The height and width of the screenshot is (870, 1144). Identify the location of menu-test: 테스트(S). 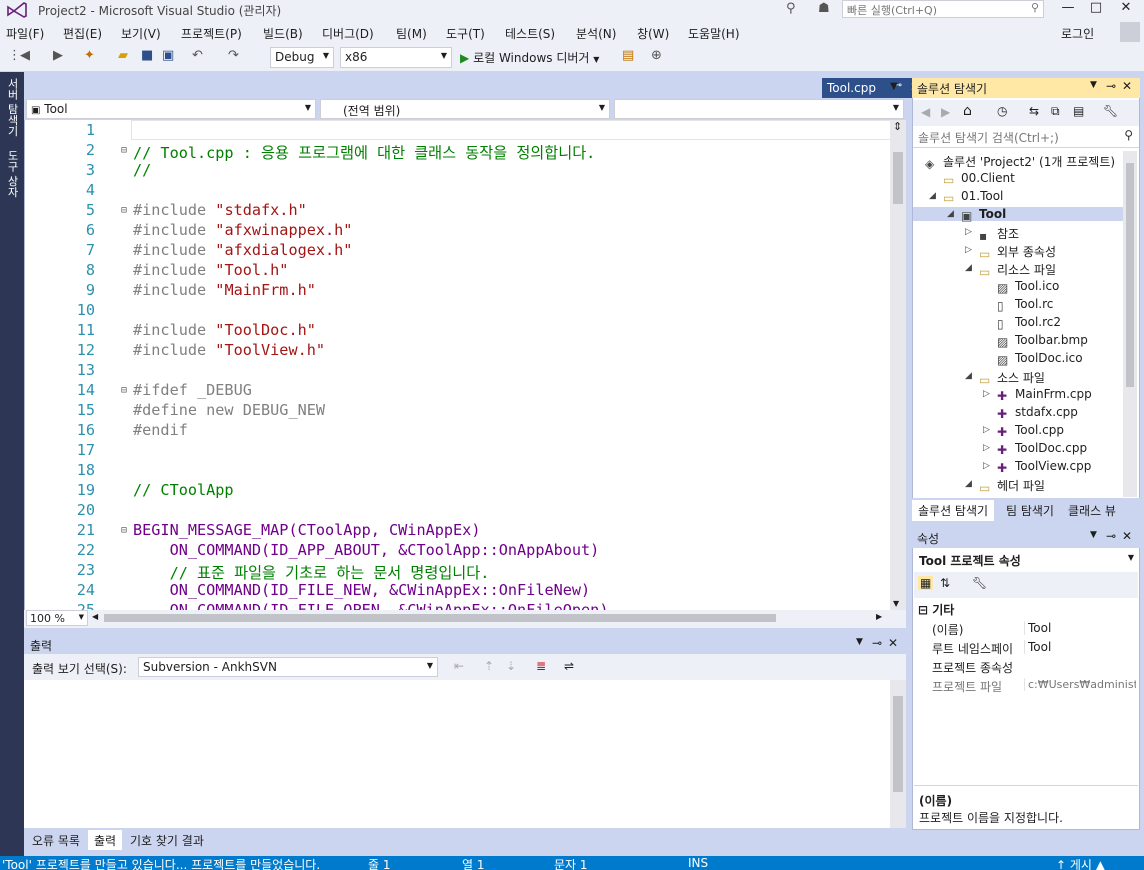
(530, 33).